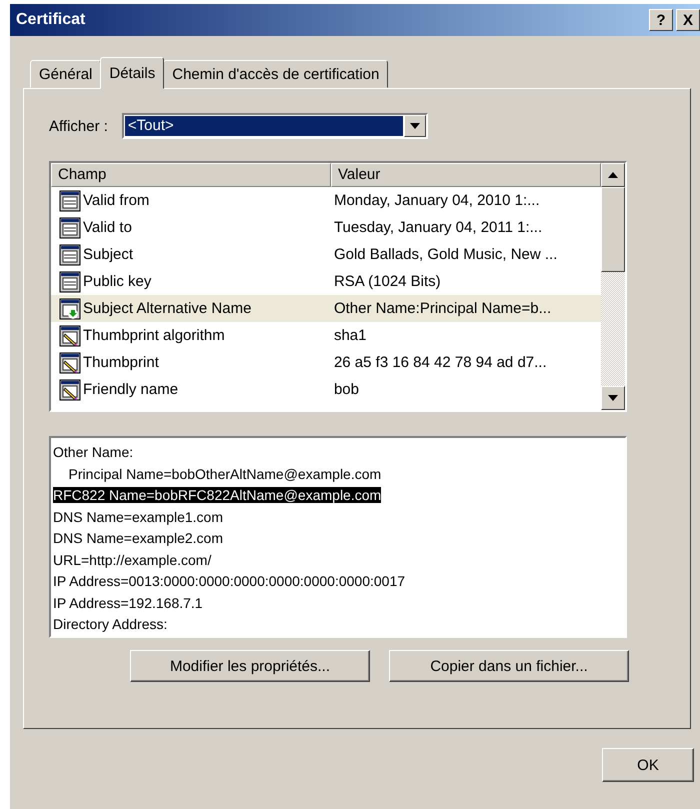 This screenshot has height=809, width=700. What do you see at coordinates (326, 389) in the screenshot?
I see `field-row: Friendly name bob` at bounding box center [326, 389].